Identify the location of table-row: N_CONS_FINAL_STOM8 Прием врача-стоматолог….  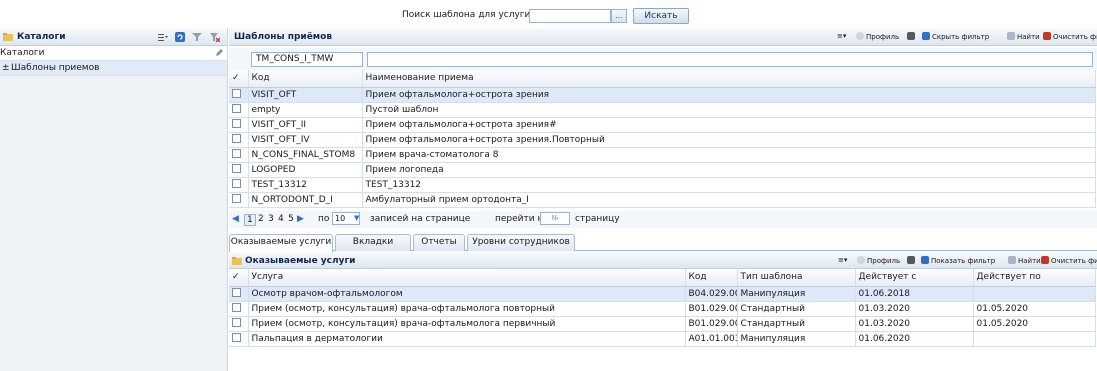
(662, 155).